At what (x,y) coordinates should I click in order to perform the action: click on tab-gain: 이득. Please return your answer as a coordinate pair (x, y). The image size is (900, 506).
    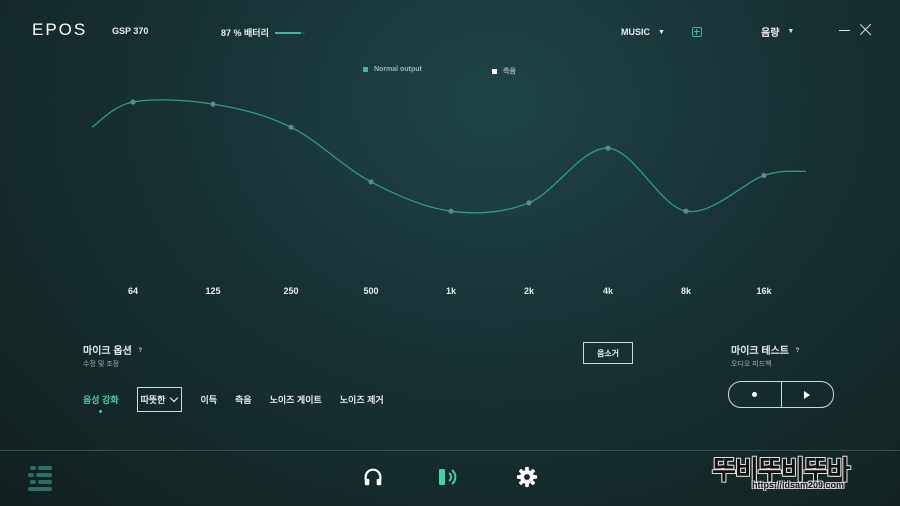
    Looking at the image, I should click on (208, 399).